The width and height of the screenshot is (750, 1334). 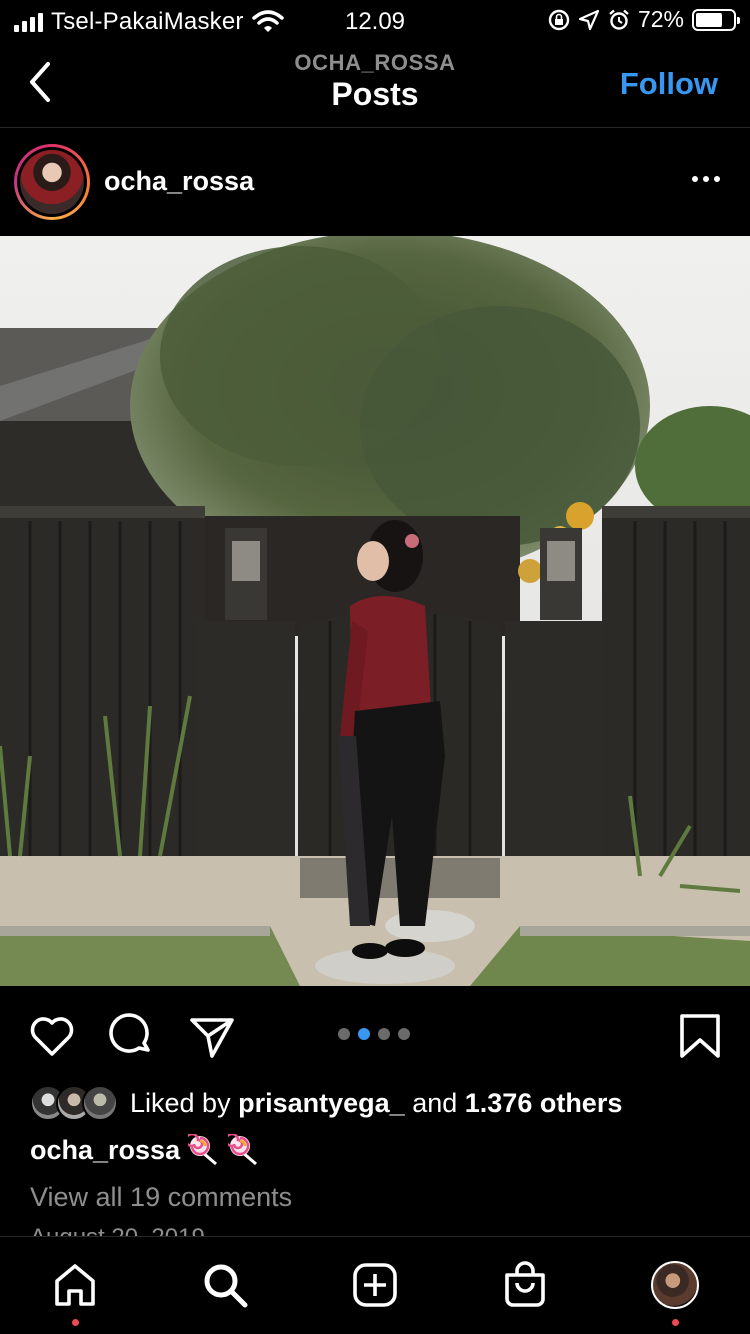 I want to click on liked-by-row: Liked by prisantyega_ and 1.376 others, so click(x=326, y=1103).